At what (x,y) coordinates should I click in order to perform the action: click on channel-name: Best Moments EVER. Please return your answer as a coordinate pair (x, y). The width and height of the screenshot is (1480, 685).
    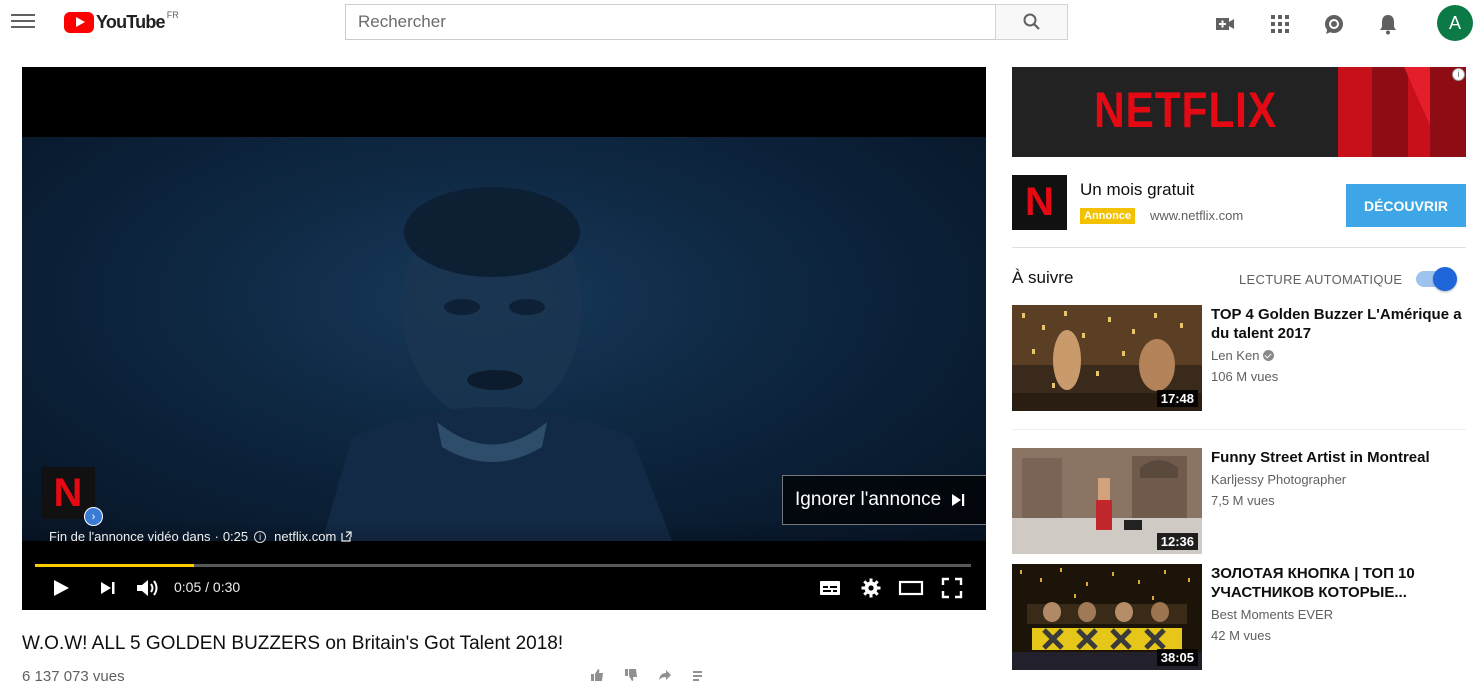
    Looking at the image, I should click on (1272, 614).